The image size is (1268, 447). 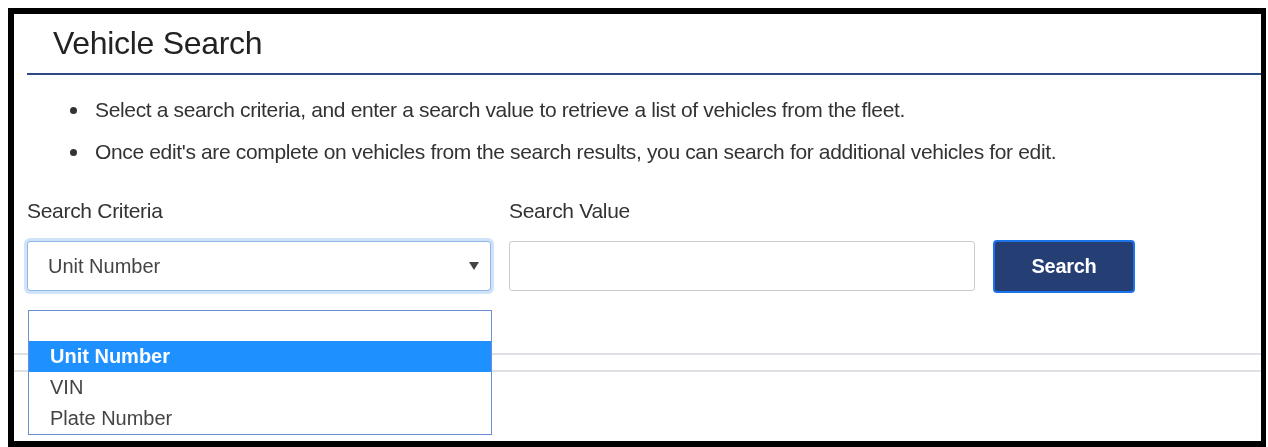 What do you see at coordinates (742, 266) in the screenshot?
I see `search-value-field` at bounding box center [742, 266].